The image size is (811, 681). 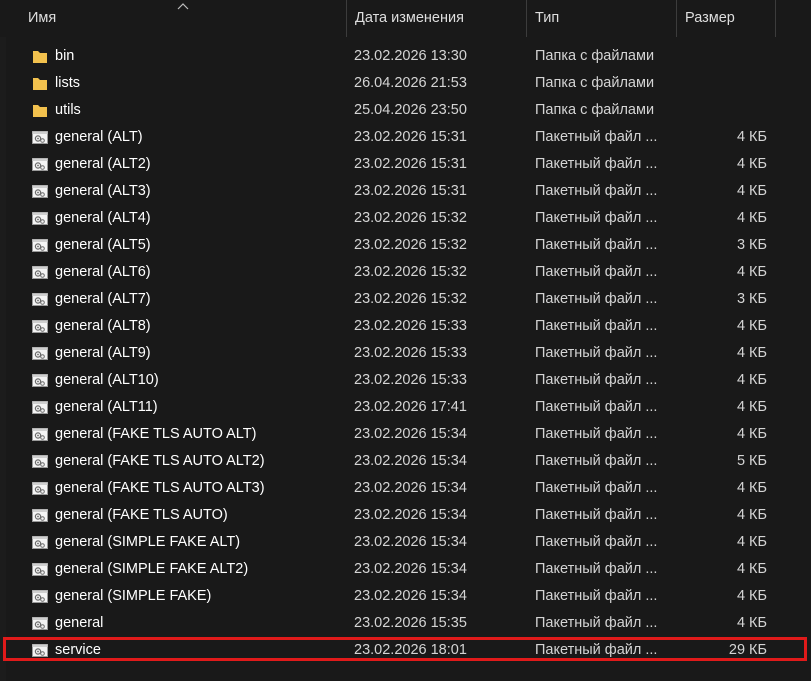 I want to click on file-name: general (FAKE TLS AUTO ALT2), so click(x=160, y=461).